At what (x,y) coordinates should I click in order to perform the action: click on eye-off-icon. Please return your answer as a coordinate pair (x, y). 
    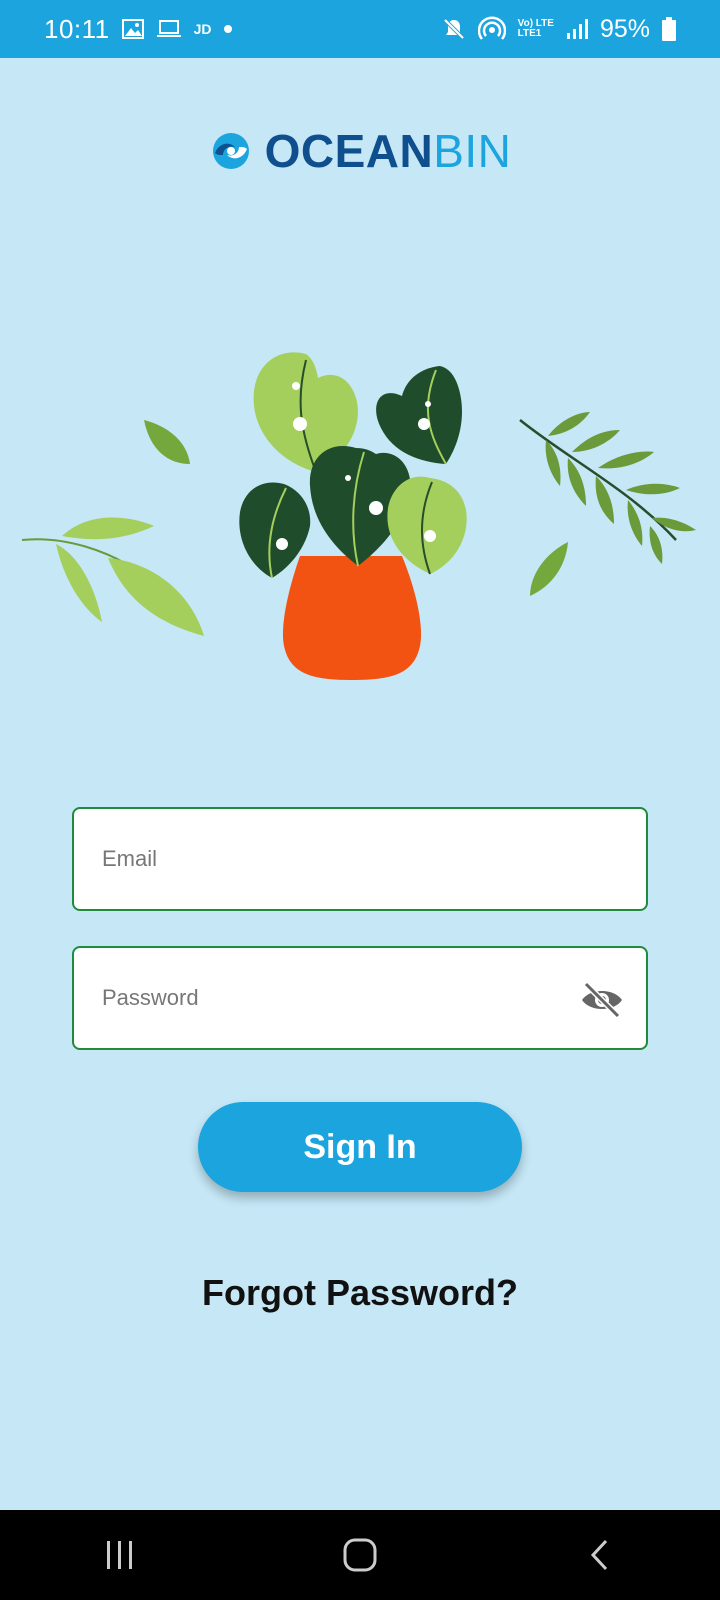
    Looking at the image, I should click on (602, 1000).